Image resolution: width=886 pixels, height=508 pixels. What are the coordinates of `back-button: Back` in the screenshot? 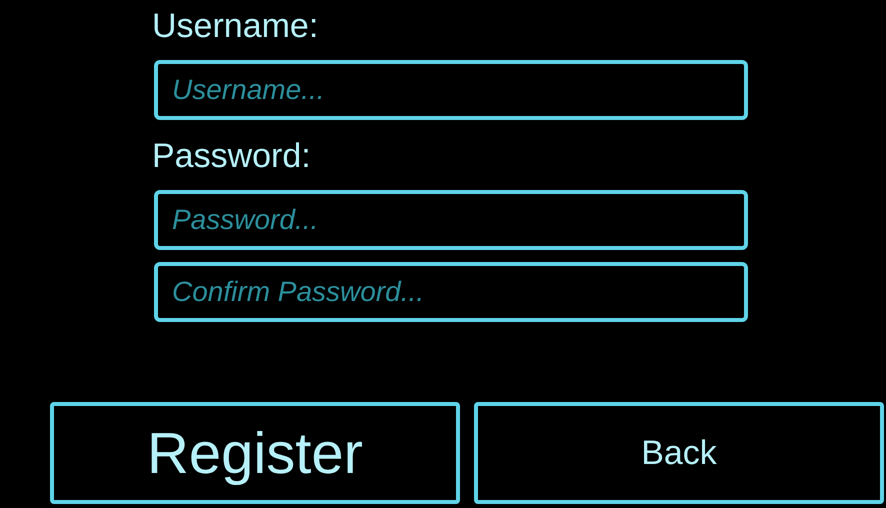 It's located at (679, 453).